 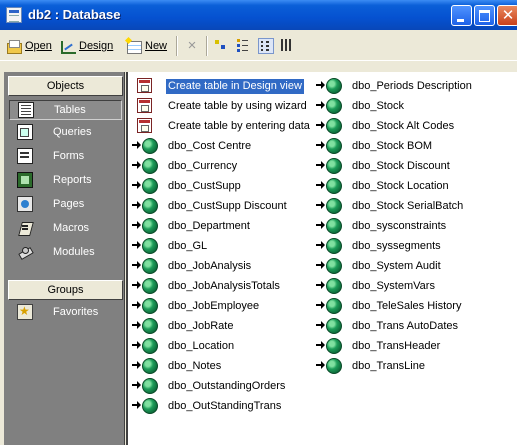 I want to click on item-label: dbo_Stock SerialBatch, so click(x=408, y=205).